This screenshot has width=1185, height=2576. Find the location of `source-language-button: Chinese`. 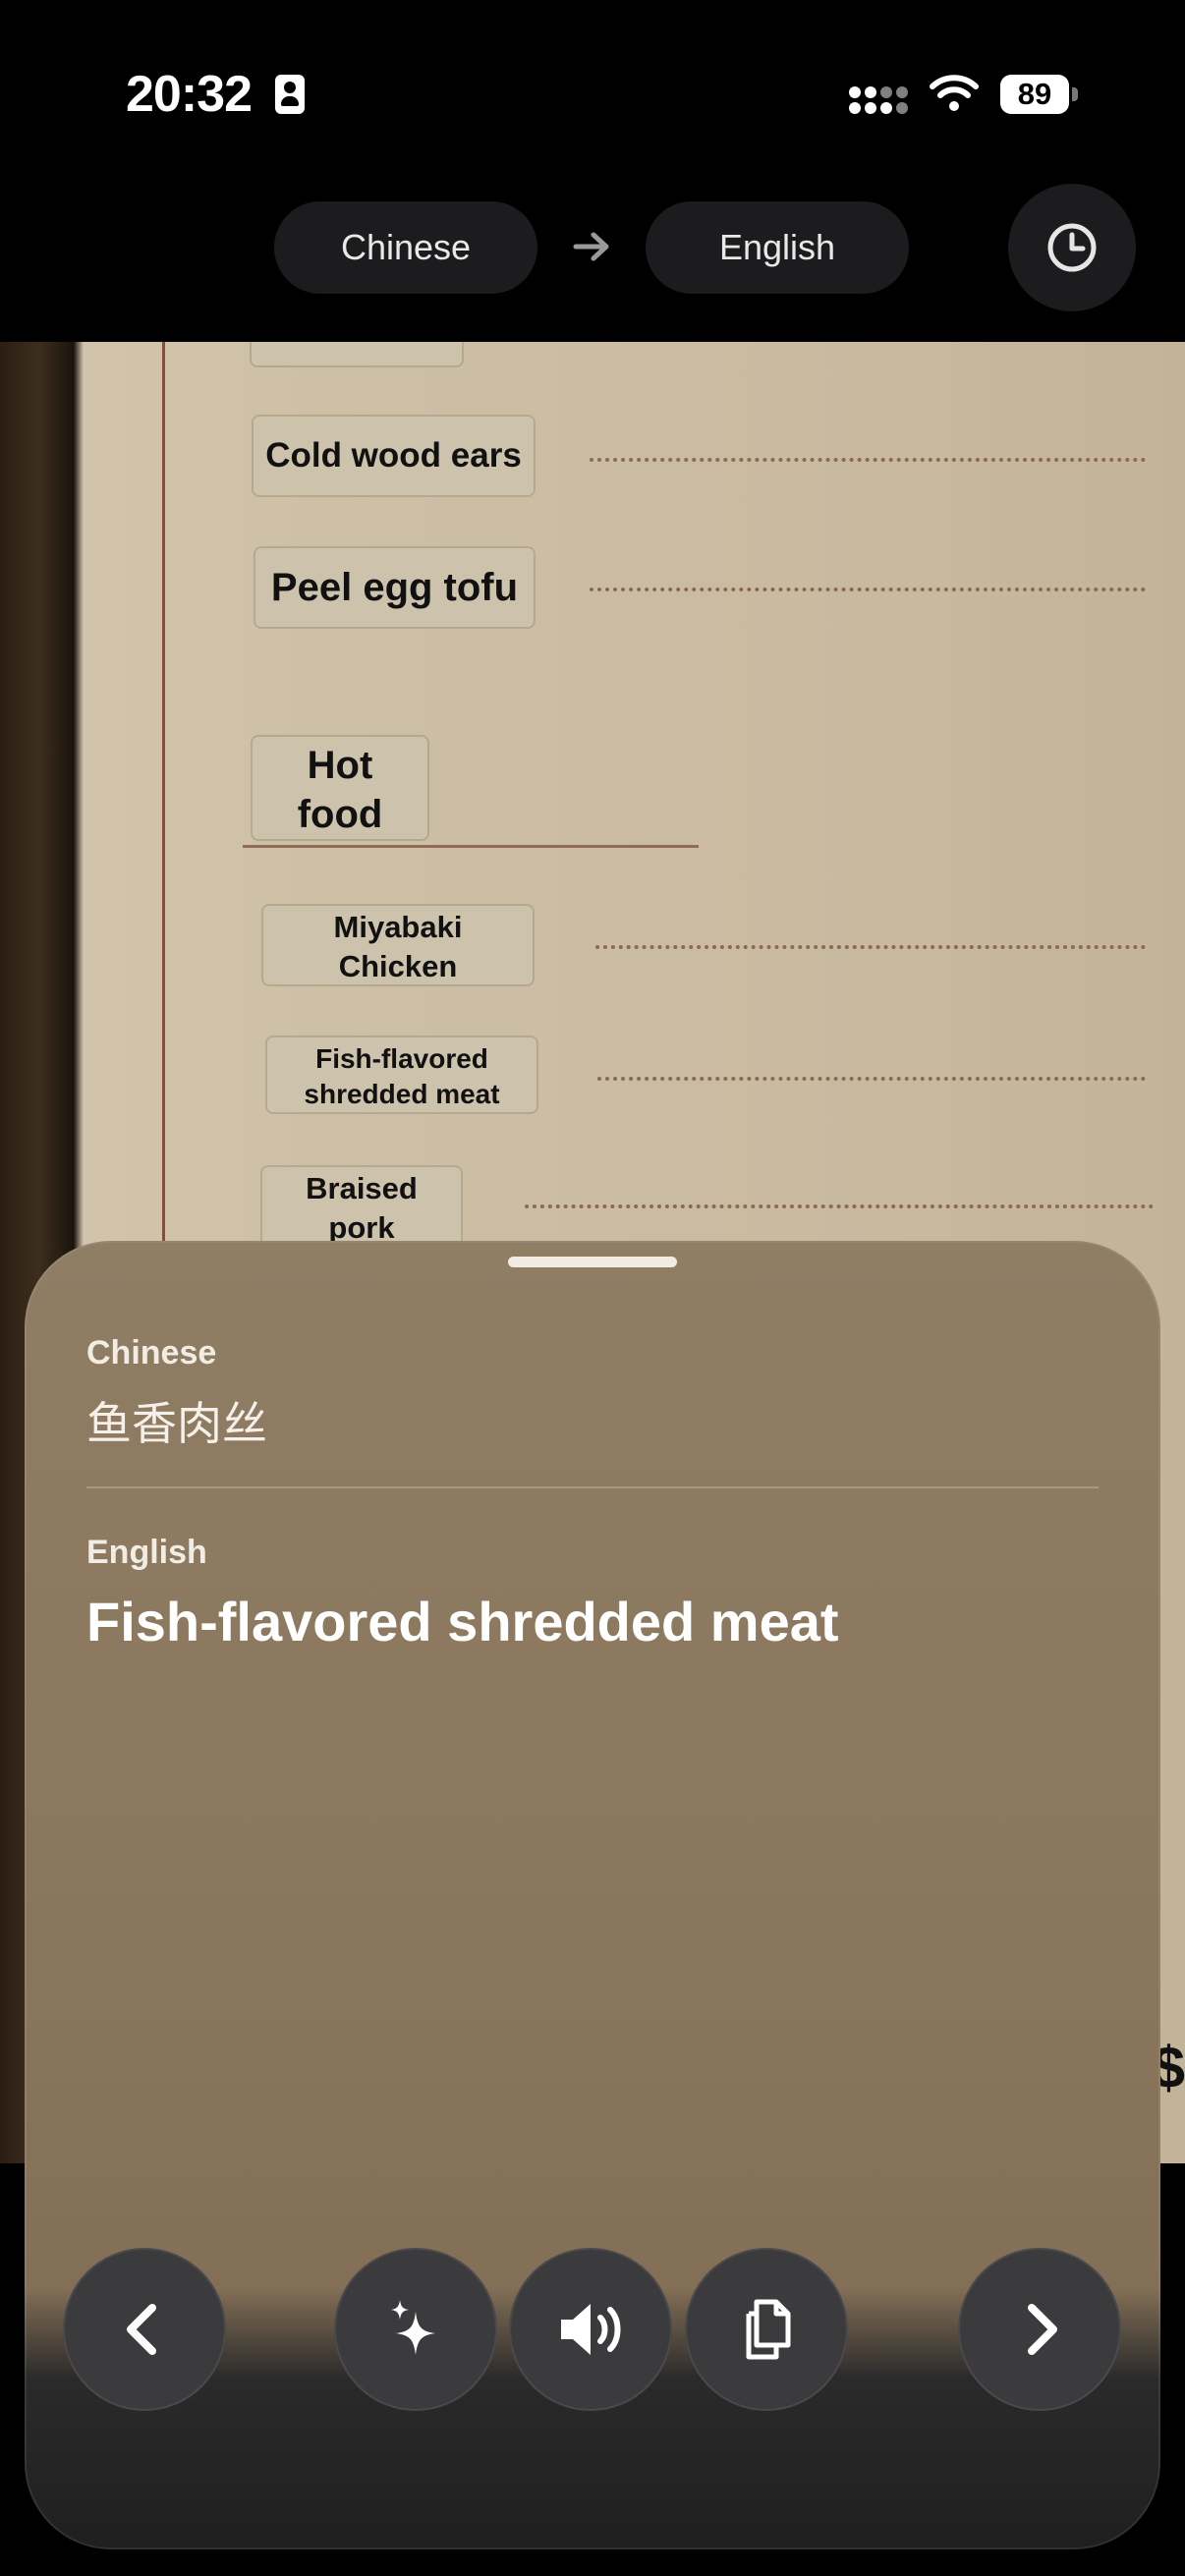

source-language-button: Chinese is located at coordinates (406, 247).